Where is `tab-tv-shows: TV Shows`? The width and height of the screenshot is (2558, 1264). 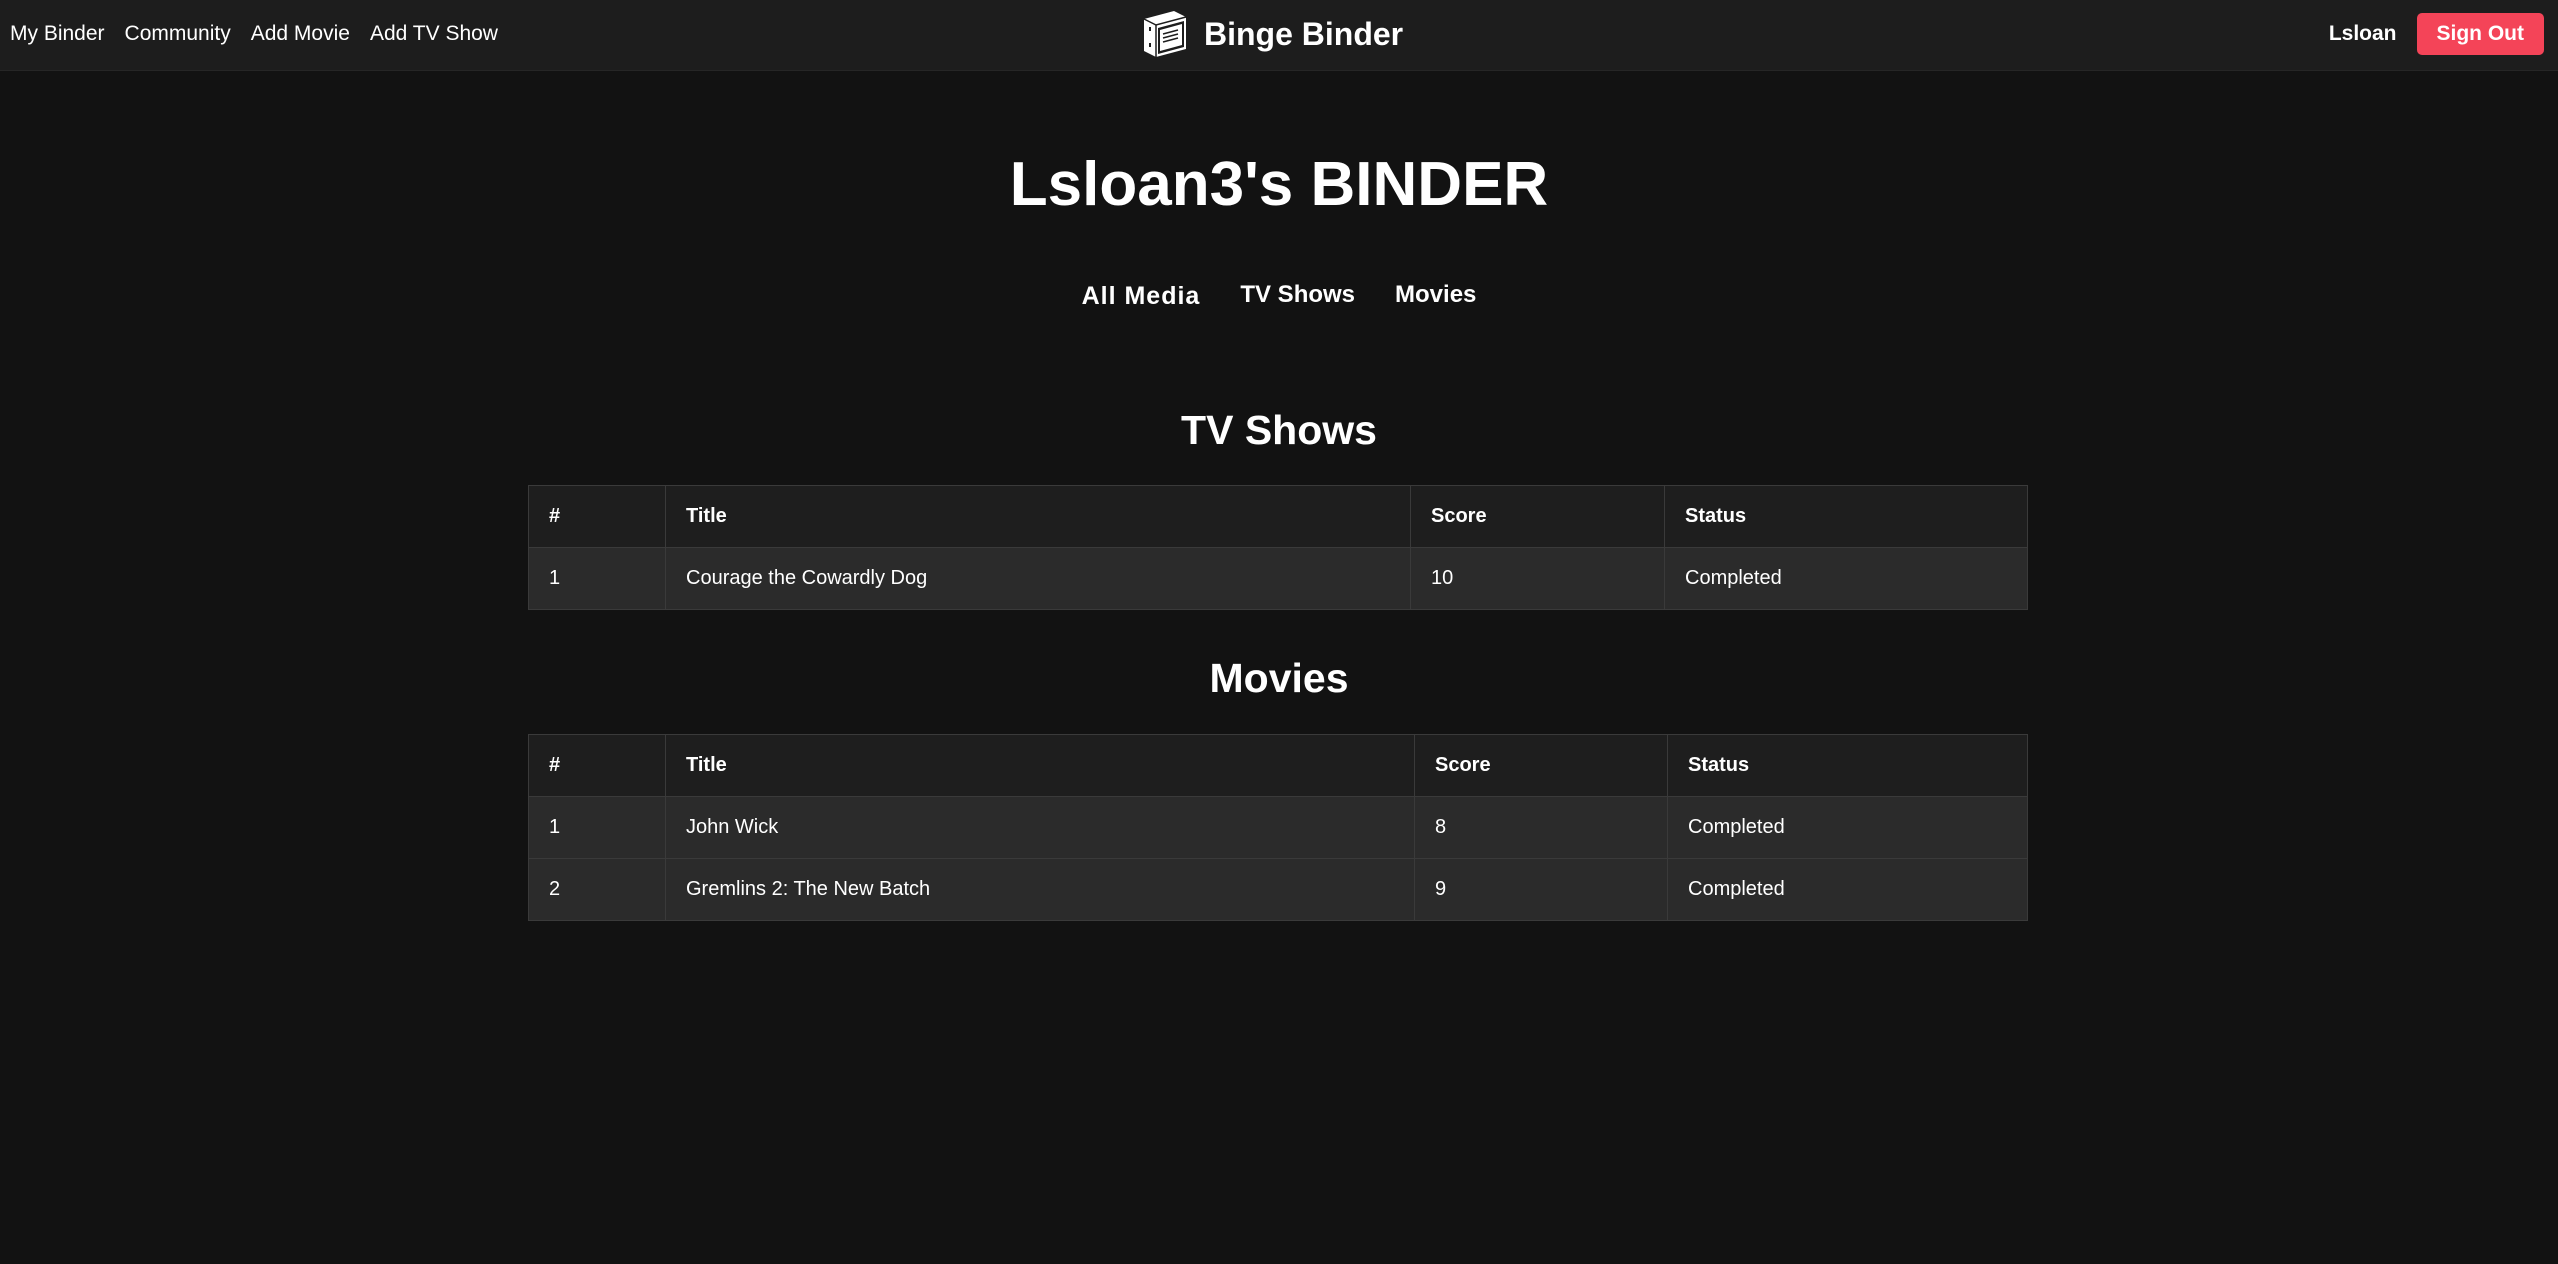 tab-tv-shows: TV Shows is located at coordinates (1297, 295).